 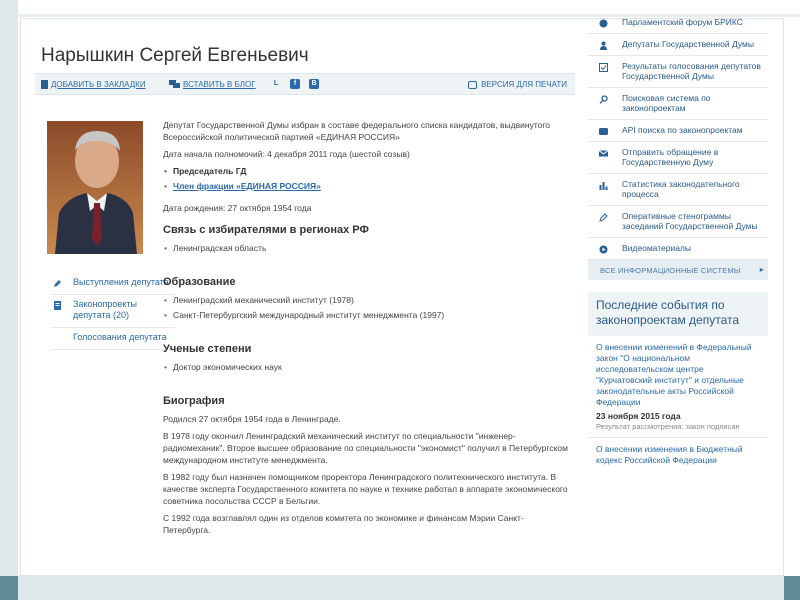 What do you see at coordinates (603, 45) in the screenshot?
I see `person-icon` at bounding box center [603, 45].